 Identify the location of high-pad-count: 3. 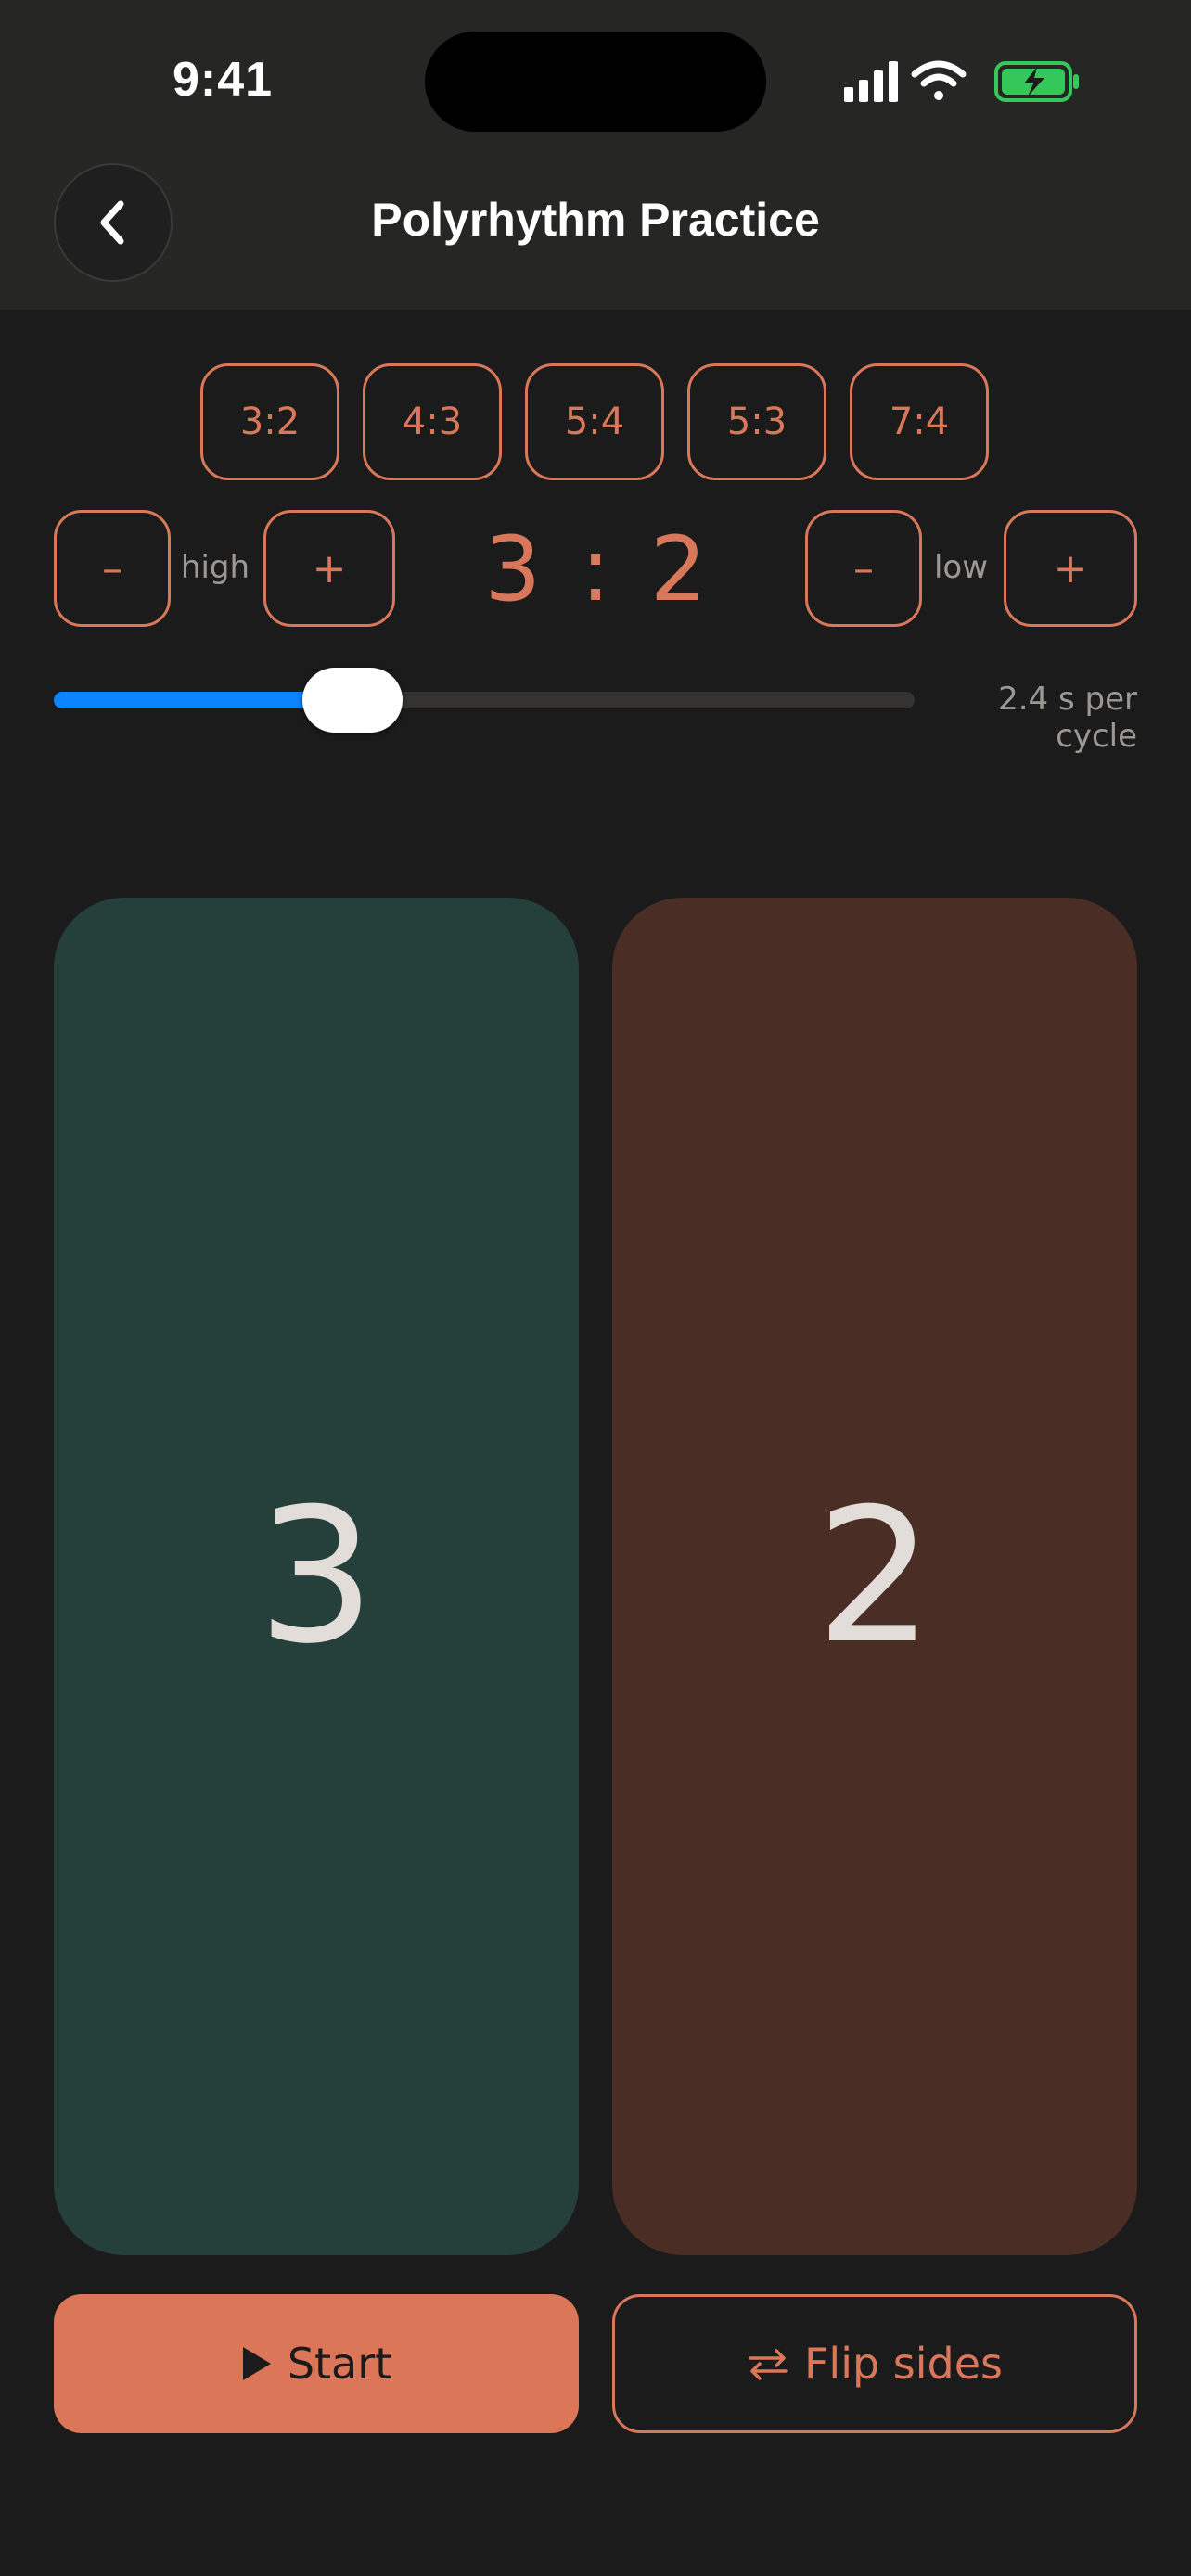
(316, 1577).